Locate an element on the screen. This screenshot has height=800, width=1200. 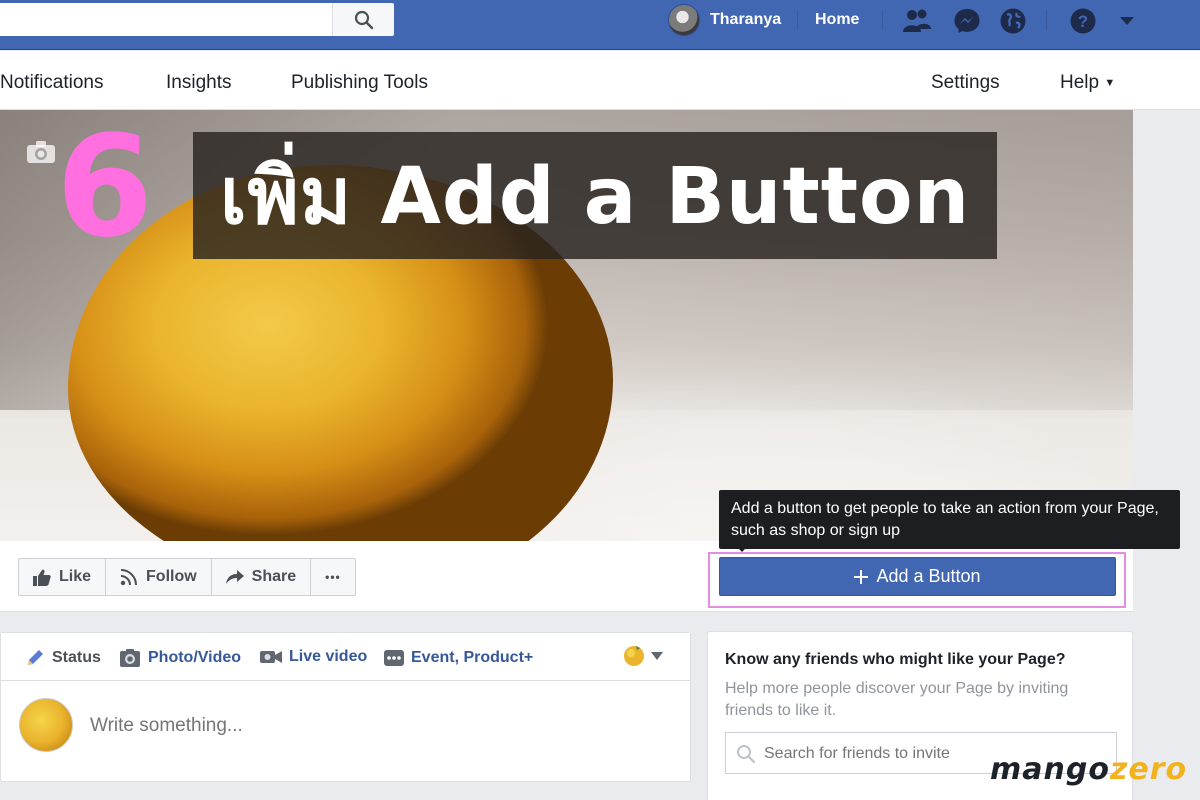
watermark-part-2: zero is located at coordinates (1148, 769).